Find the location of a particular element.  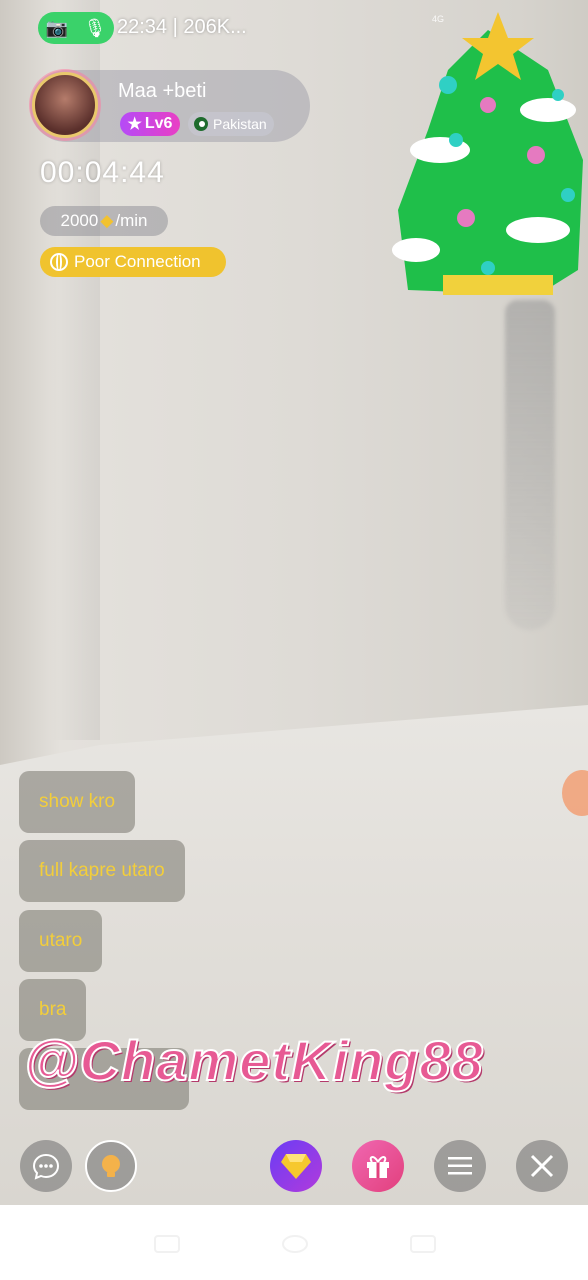

chat-message: full kapre utaro is located at coordinates (102, 871).